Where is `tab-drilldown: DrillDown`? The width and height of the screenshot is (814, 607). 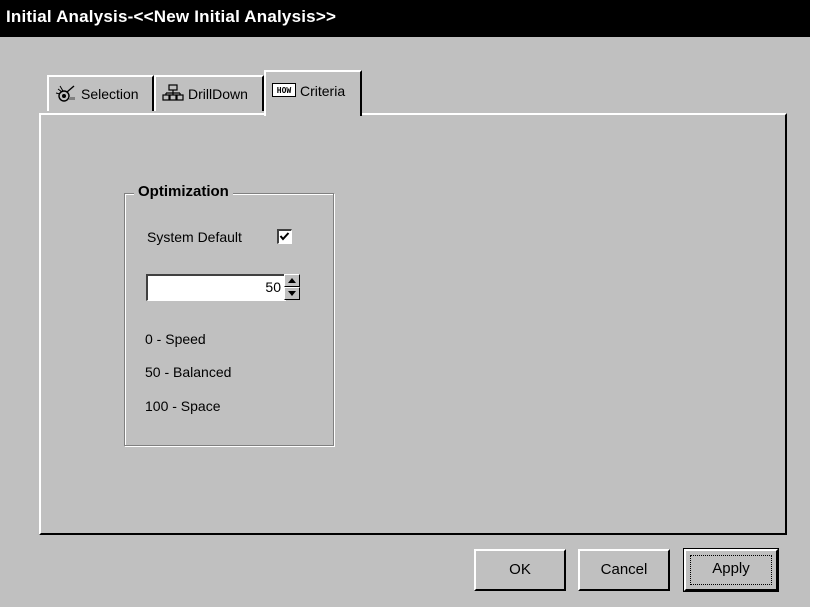
tab-drilldown: DrillDown is located at coordinates (209, 93).